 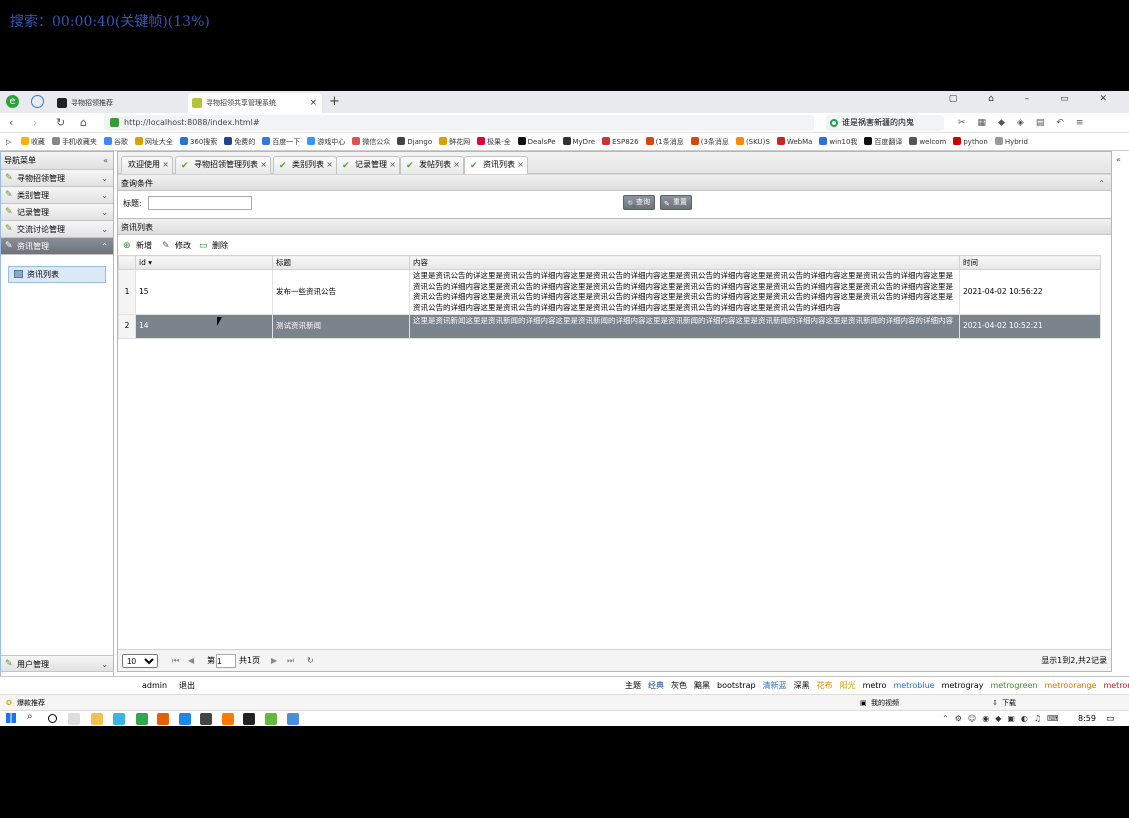 I want to click on theme-link: metrored, so click(x=1116, y=685).